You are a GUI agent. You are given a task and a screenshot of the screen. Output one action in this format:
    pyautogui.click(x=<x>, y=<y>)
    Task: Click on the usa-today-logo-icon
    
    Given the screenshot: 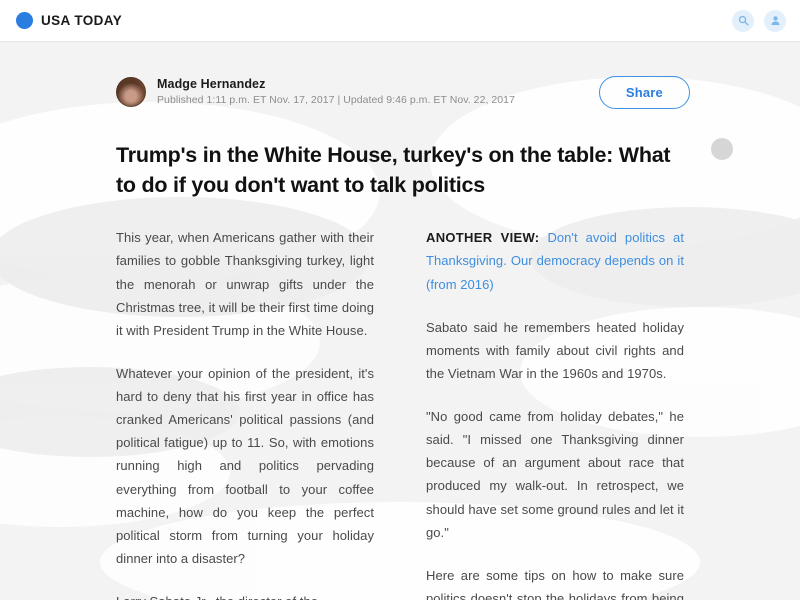 What is the action you would take?
    pyautogui.click(x=24, y=20)
    